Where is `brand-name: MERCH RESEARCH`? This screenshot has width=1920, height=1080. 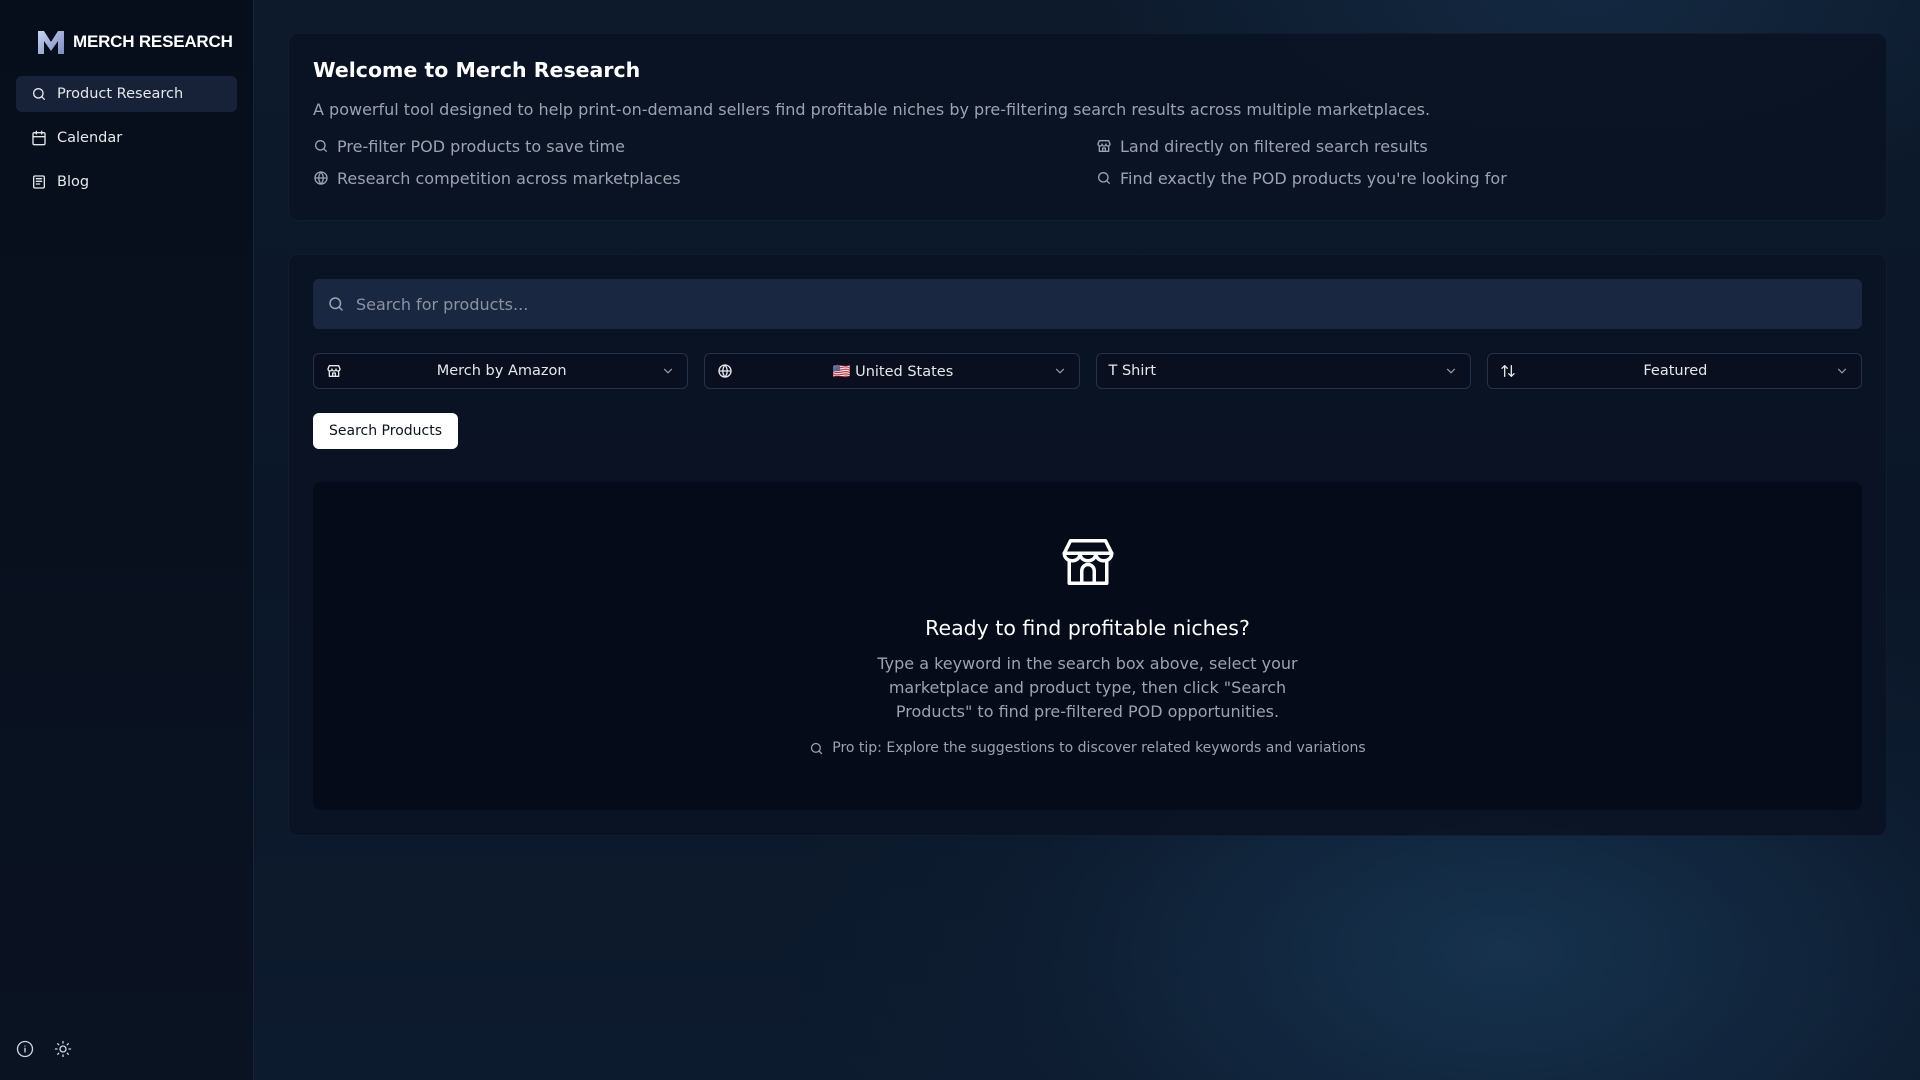
brand-name: MERCH RESEARCH is located at coordinates (153, 41).